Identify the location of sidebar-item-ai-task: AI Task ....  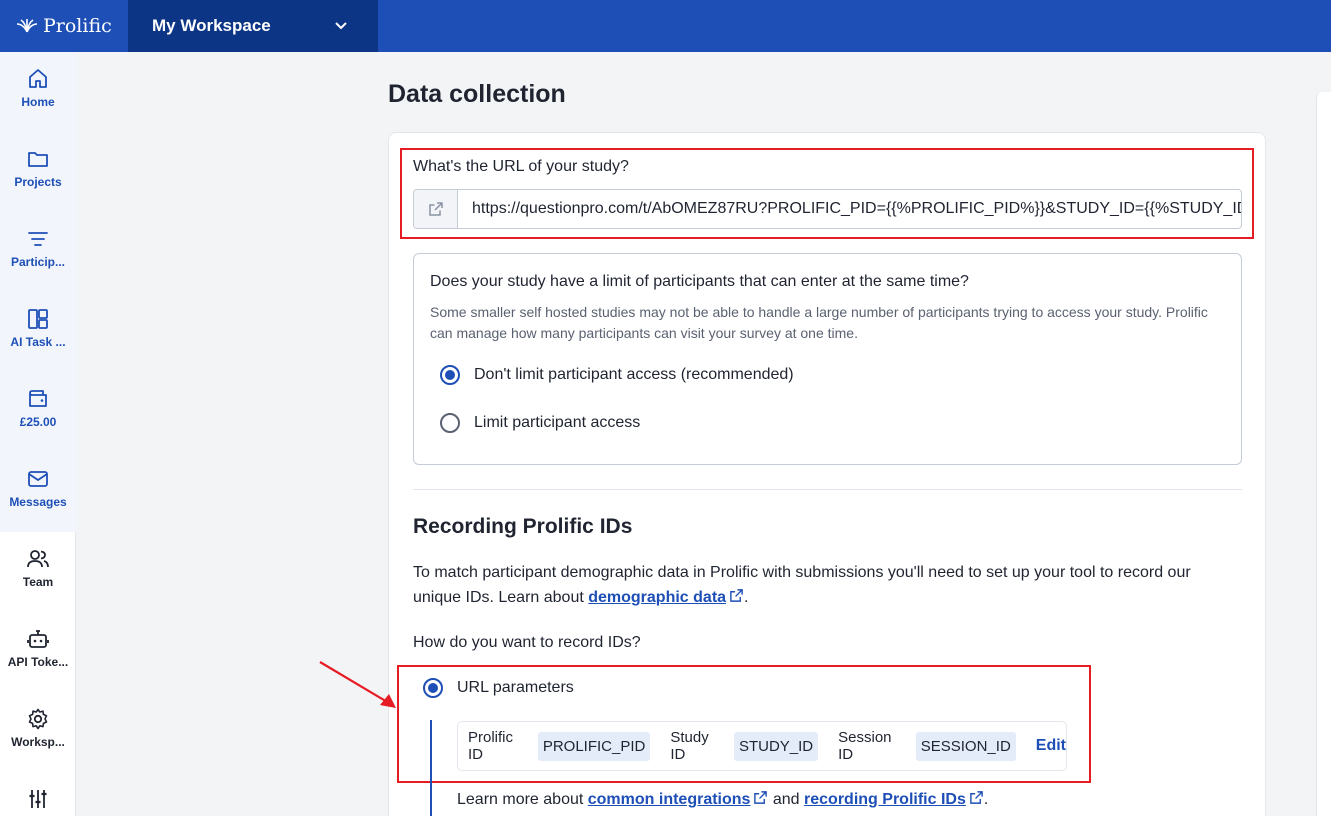
(38, 332).